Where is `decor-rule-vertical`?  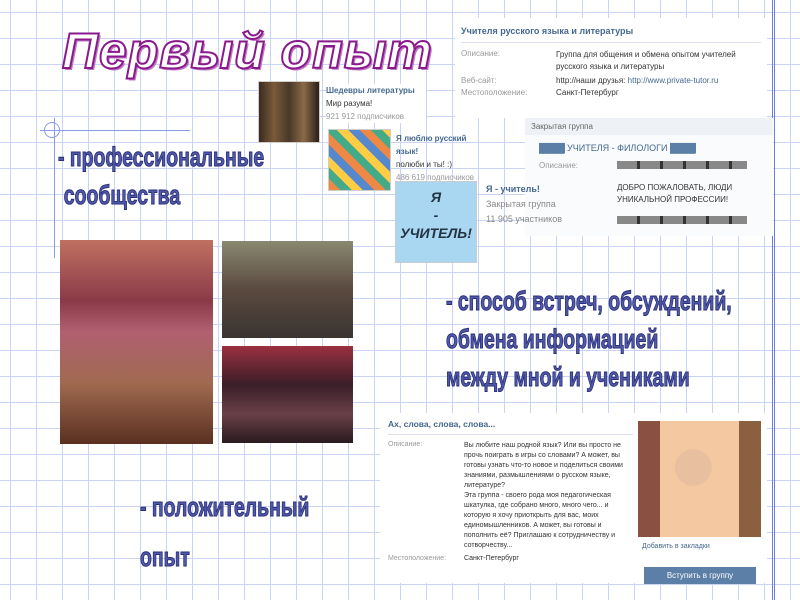 decor-rule-vertical is located at coordinates (54, 188).